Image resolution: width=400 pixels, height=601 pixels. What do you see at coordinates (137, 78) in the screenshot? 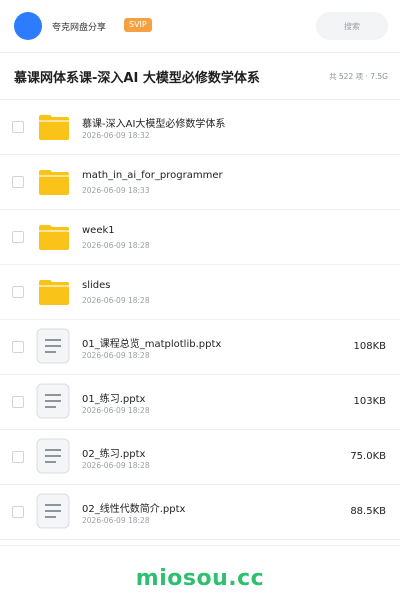
I see `folder-title: 慕课网体系课-深入AI 大模型必修数学体系` at bounding box center [137, 78].